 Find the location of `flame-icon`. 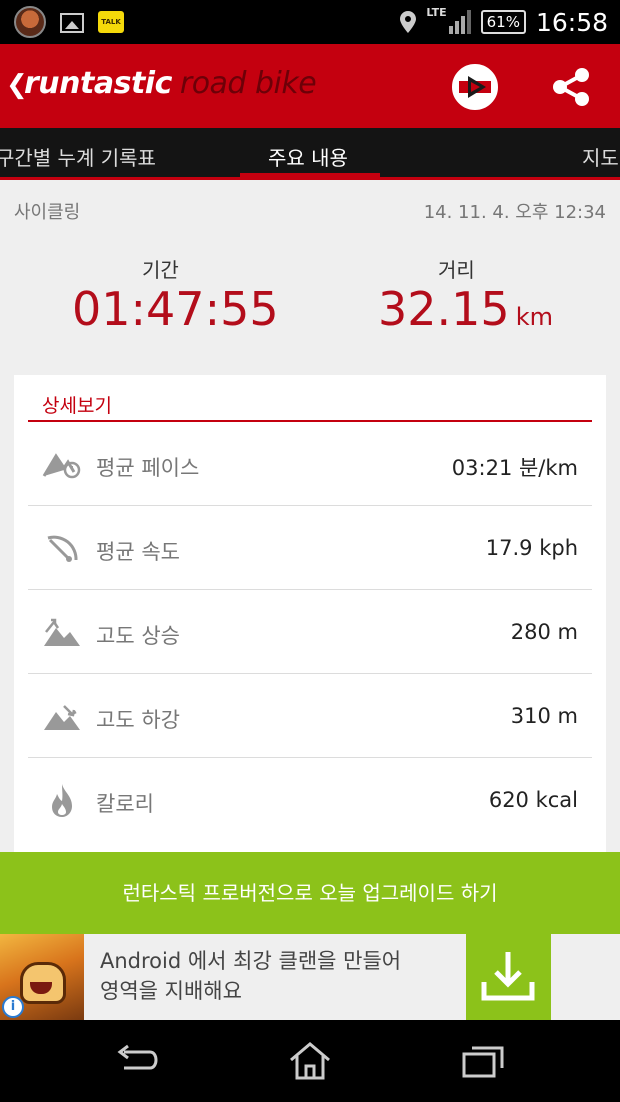

flame-icon is located at coordinates (62, 800).